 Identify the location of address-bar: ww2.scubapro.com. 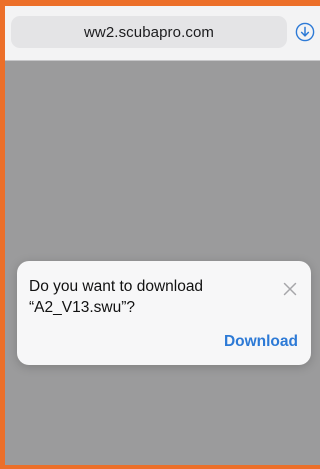
(149, 32).